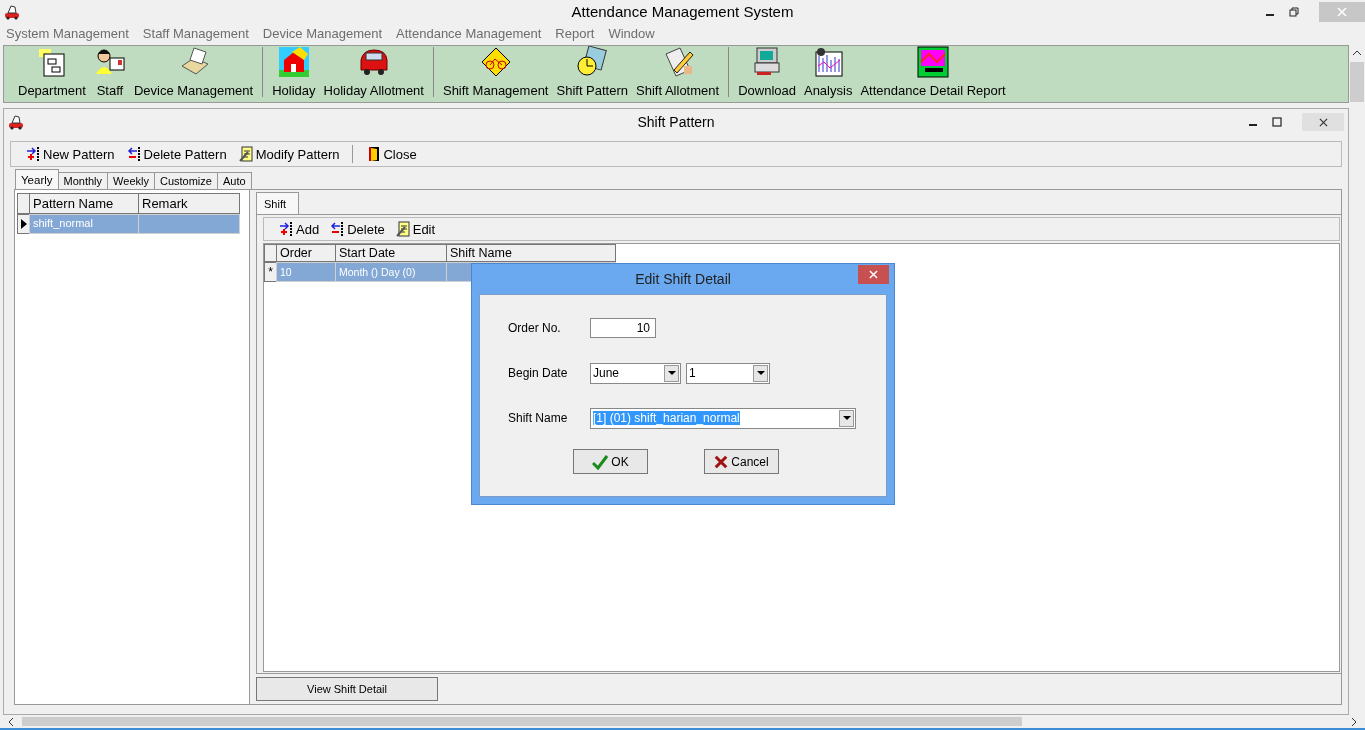 Image resolution: width=1365 pixels, height=730 pixels. I want to click on toolbar-button: Delete Pattern, so click(176, 154).